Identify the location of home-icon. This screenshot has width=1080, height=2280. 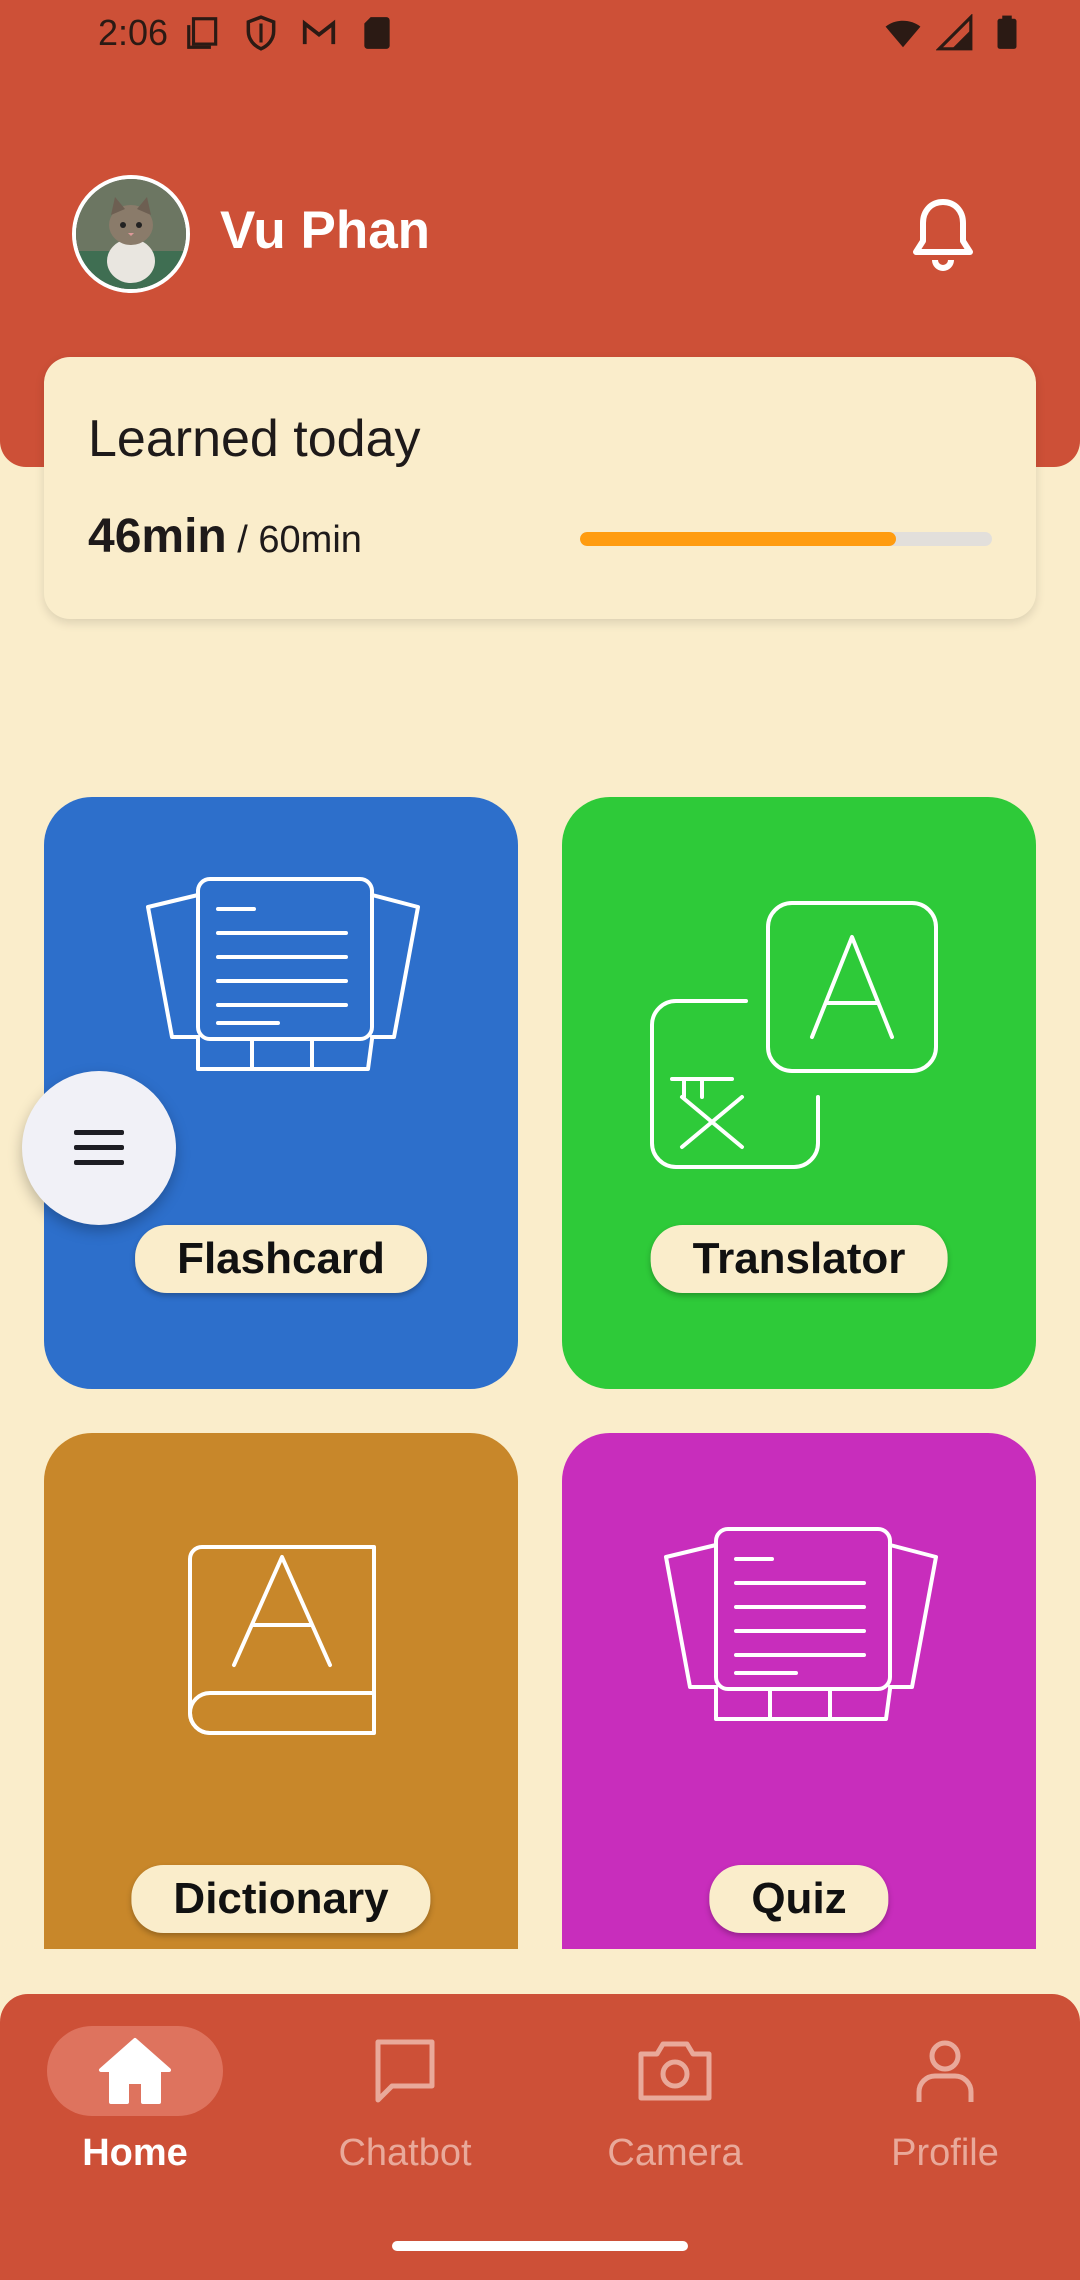
(135, 2071).